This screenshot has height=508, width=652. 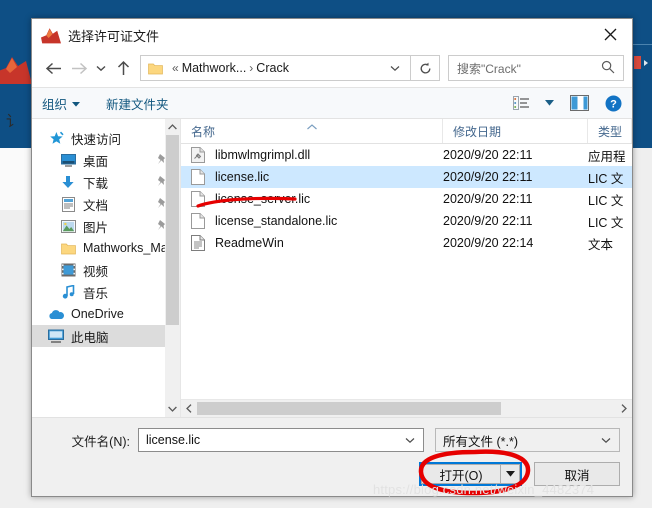 I want to click on file-name-cell: ReadmeWin, so click(x=312, y=243).